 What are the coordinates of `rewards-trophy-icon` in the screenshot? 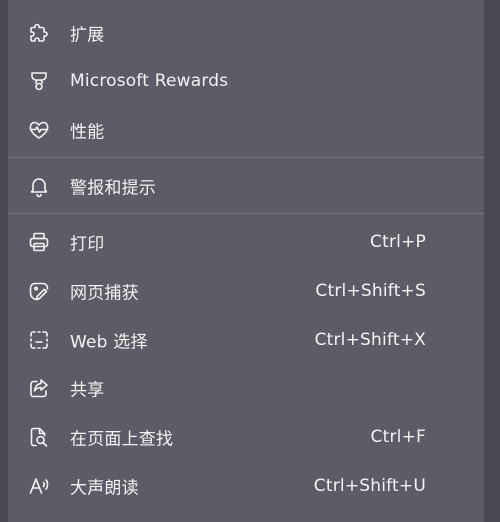 It's located at (39, 81).